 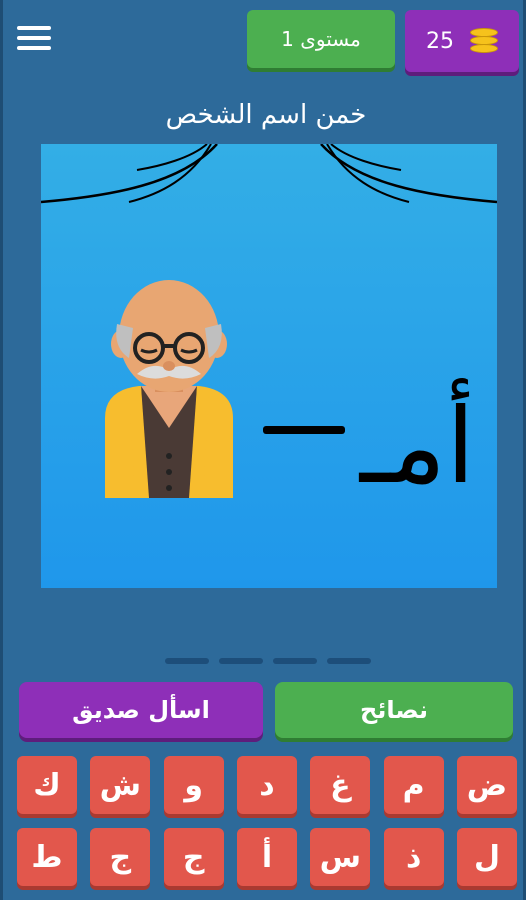 What do you see at coordinates (304, 430) in the screenshot?
I see `clue-tatweel` at bounding box center [304, 430].